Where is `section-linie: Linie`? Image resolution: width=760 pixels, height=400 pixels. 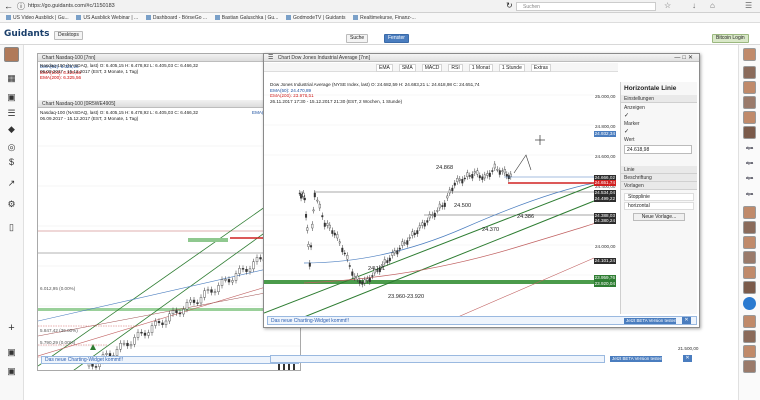
section-linie: Linie is located at coordinates (659, 170).